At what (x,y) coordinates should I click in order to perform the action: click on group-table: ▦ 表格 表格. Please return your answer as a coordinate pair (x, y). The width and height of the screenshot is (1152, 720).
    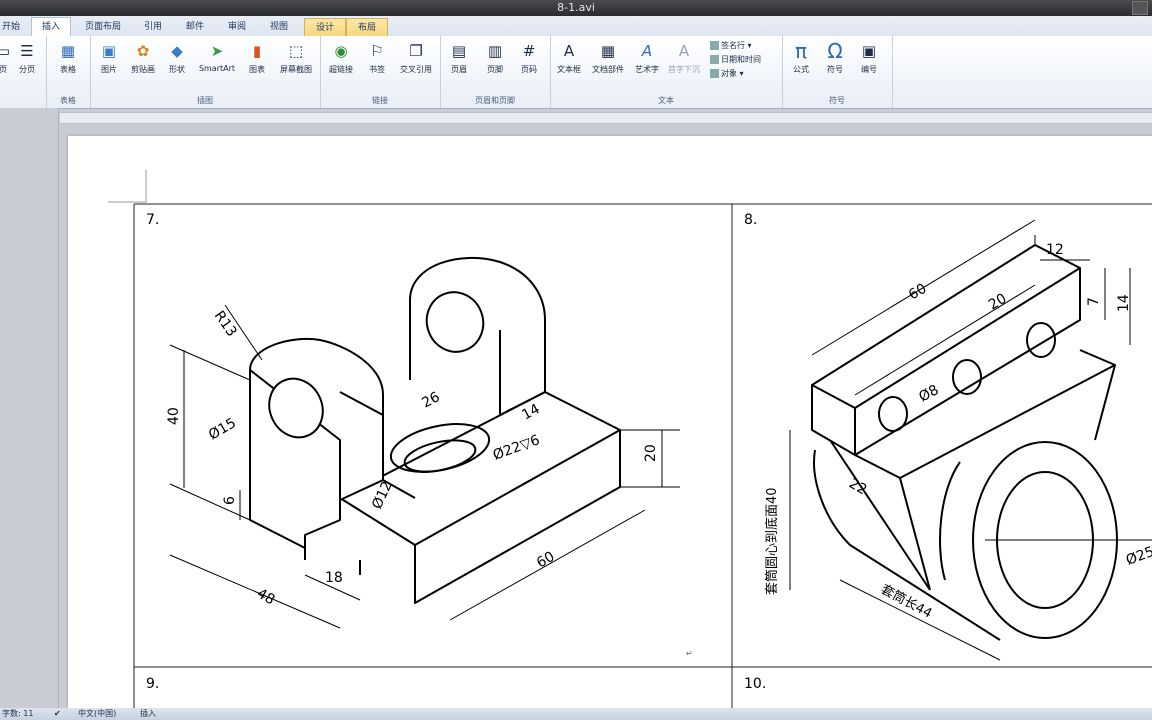
    Looking at the image, I should click on (68, 72).